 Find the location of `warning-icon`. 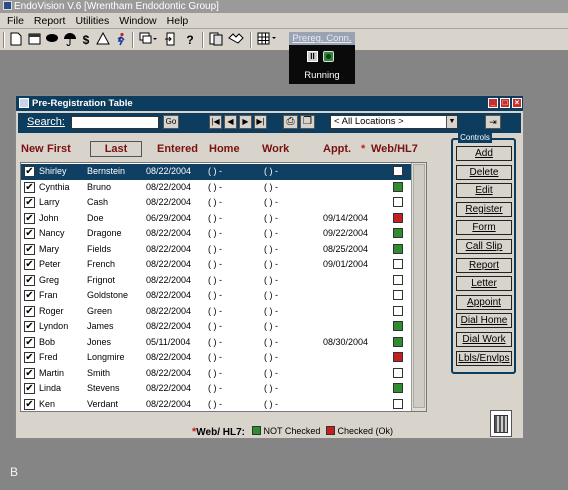

warning-icon is located at coordinates (103, 39).